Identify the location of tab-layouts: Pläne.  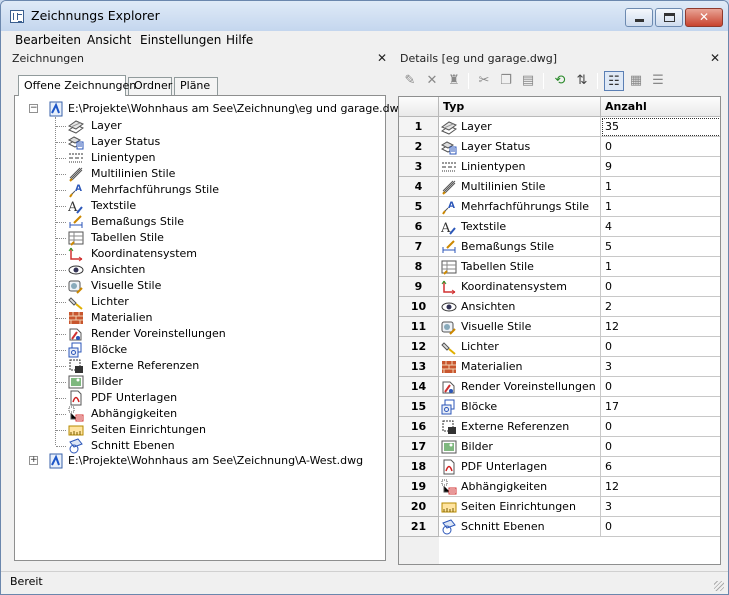
(196, 86).